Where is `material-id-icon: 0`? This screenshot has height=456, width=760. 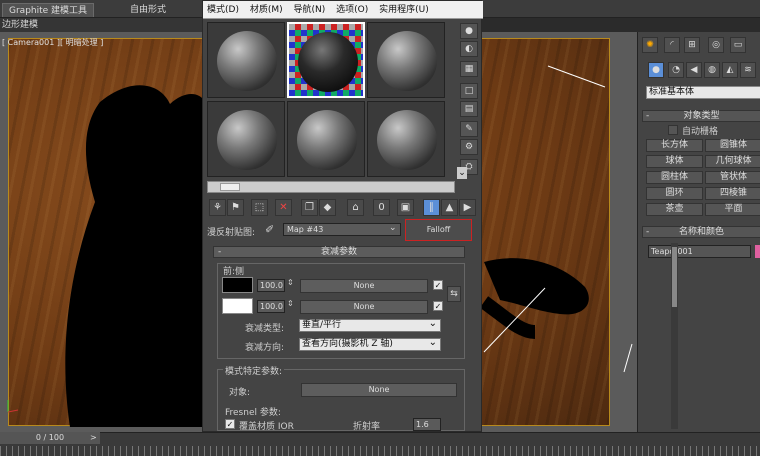
material-id-icon: 0 is located at coordinates (381, 207).